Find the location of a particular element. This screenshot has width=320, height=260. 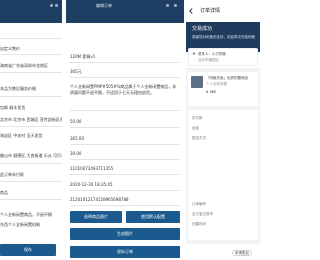

middle-status-title: 编辑订单 is located at coordinates (104, 5).